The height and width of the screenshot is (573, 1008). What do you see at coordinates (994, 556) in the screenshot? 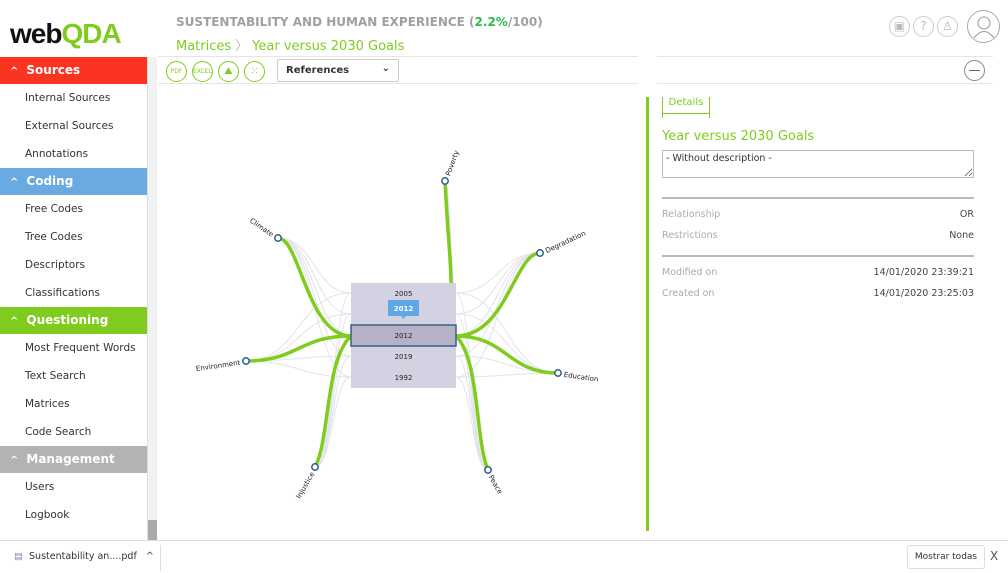
I see `close-icon: X` at bounding box center [994, 556].